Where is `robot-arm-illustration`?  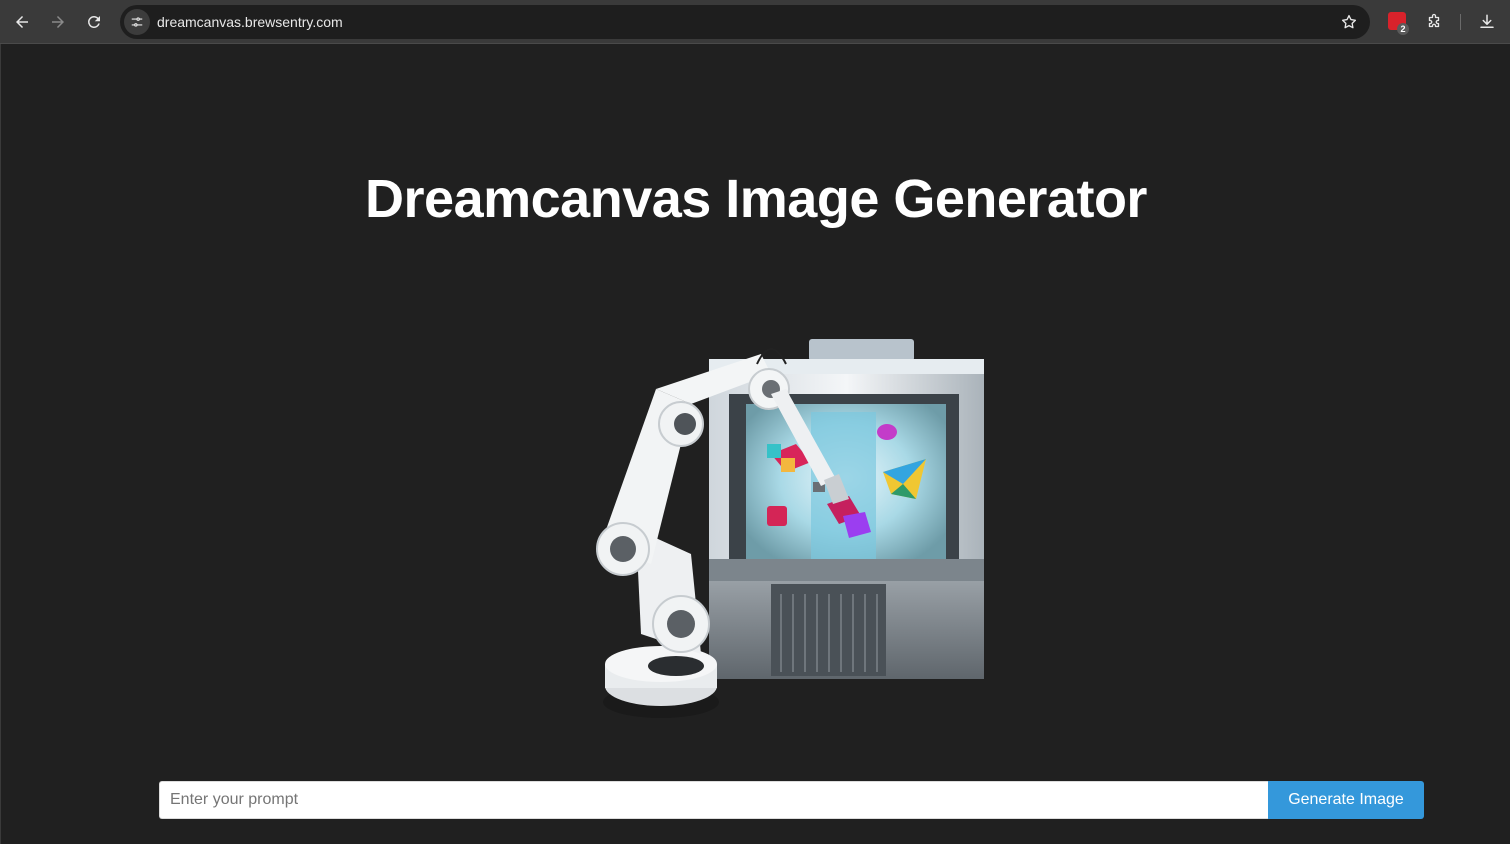 robot-arm-illustration is located at coordinates (790, 528).